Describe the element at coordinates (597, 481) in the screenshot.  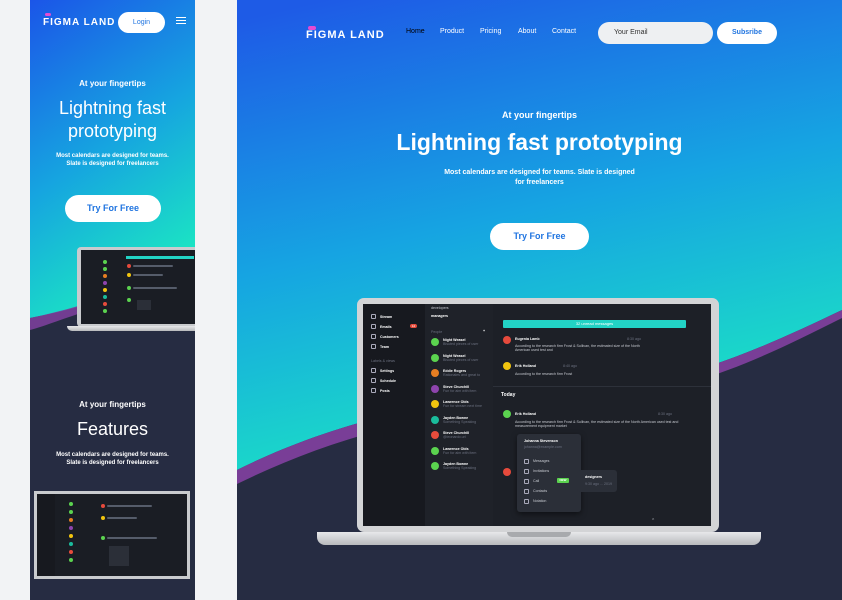
I see `message-peek: designers 9:30 ago ... 2019` at that location.